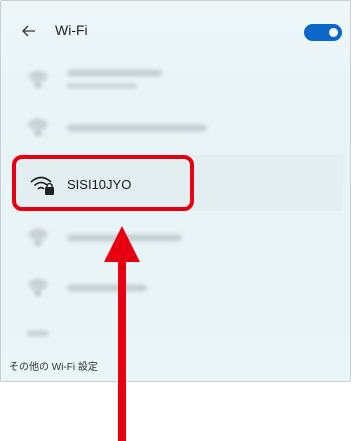 The height and width of the screenshot is (441, 351). What do you see at coordinates (175, 30) in the screenshot?
I see `wifi-header: Wi-Fi` at bounding box center [175, 30].